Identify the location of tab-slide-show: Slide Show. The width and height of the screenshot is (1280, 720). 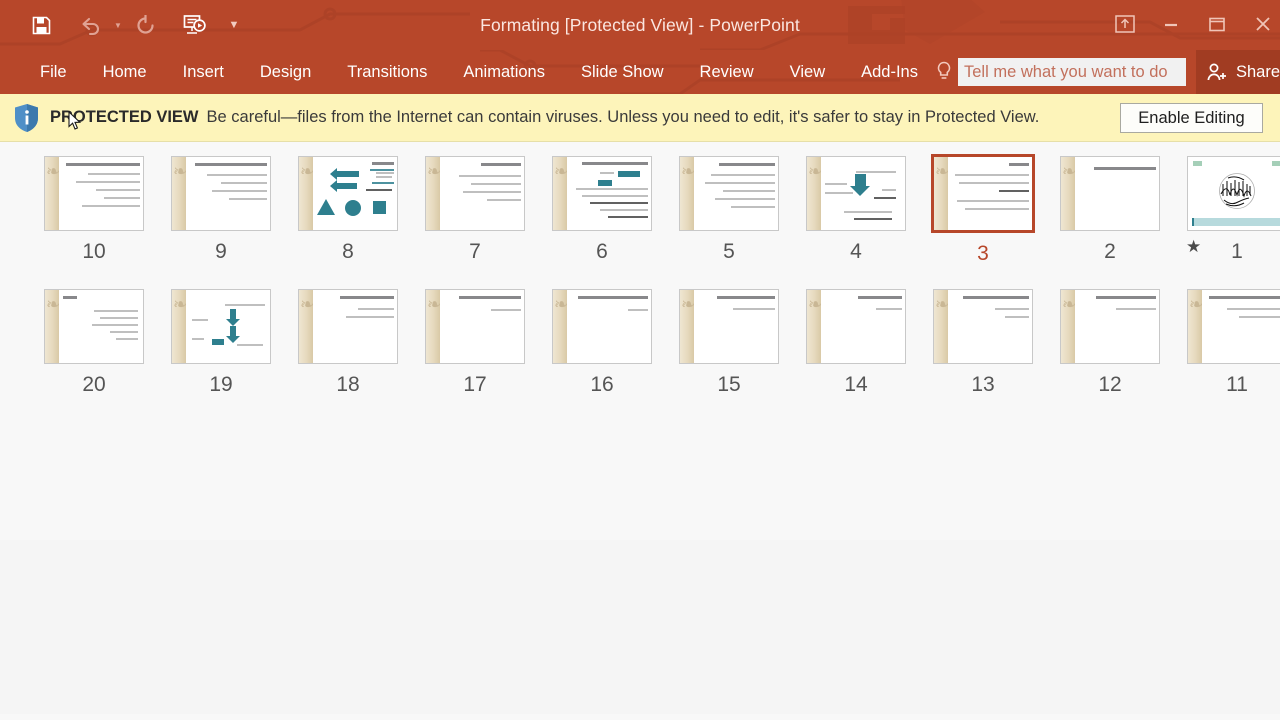
(622, 72).